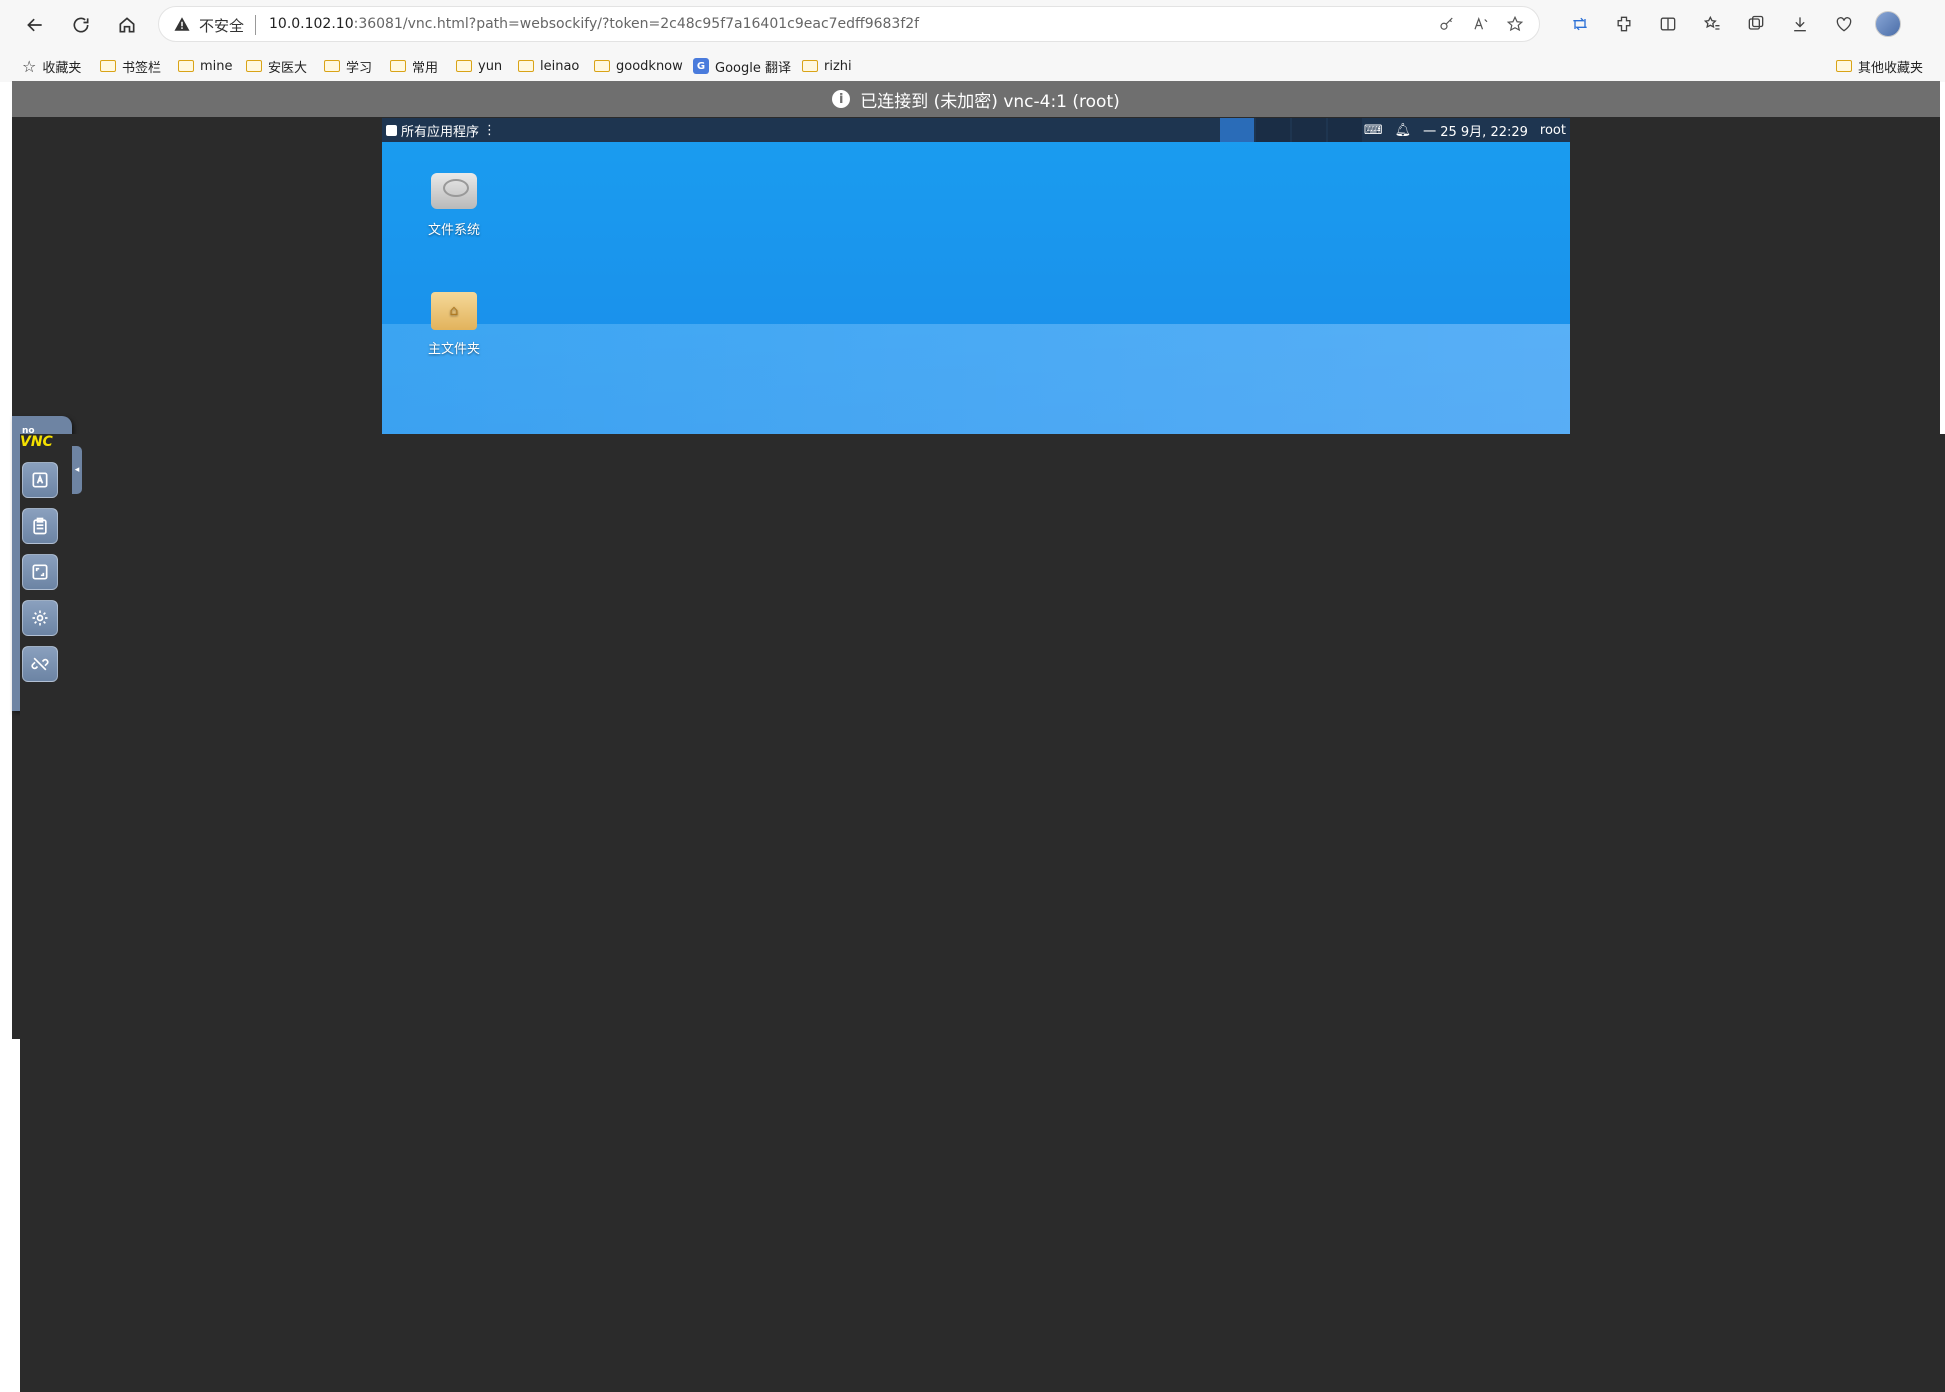 The height and width of the screenshot is (1392, 1945). What do you see at coordinates (1844, 24) in the screenshot?
I see `browser-essentials-icon` at bounding box center [1844, 24].